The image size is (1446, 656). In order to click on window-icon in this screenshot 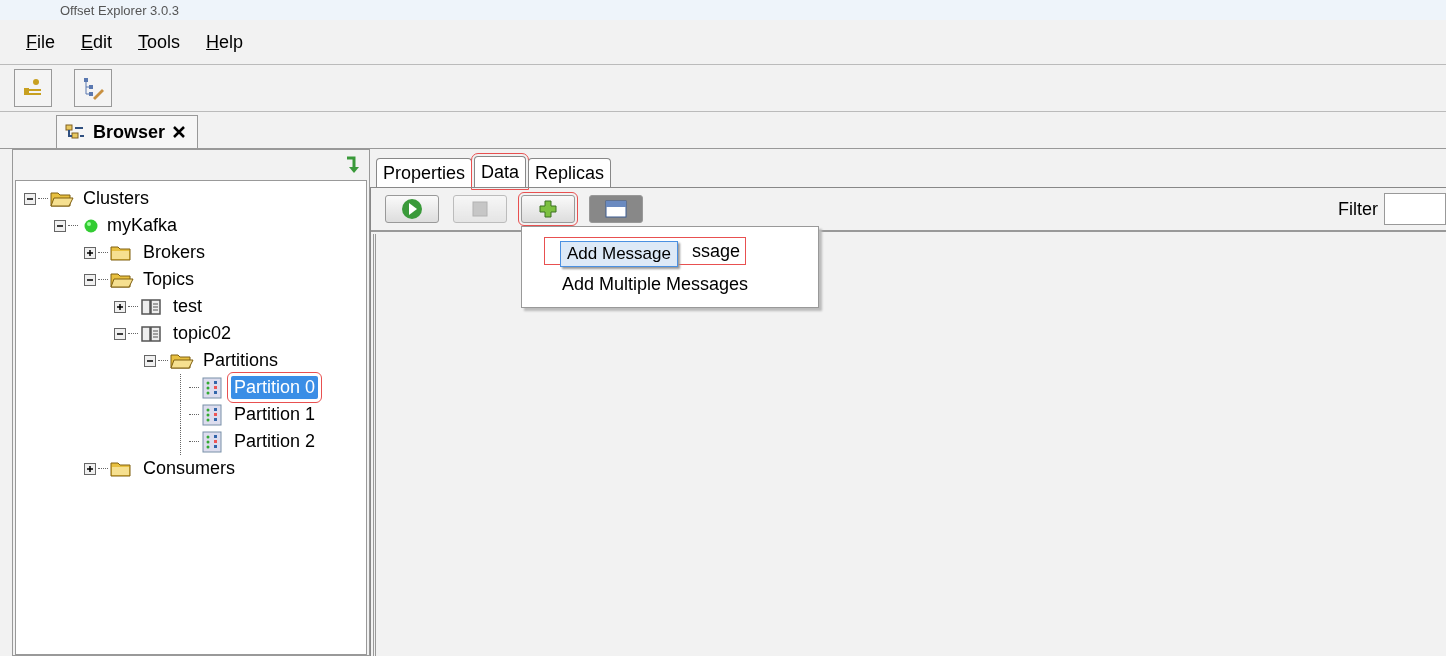, I will do `click(616, 209)`.